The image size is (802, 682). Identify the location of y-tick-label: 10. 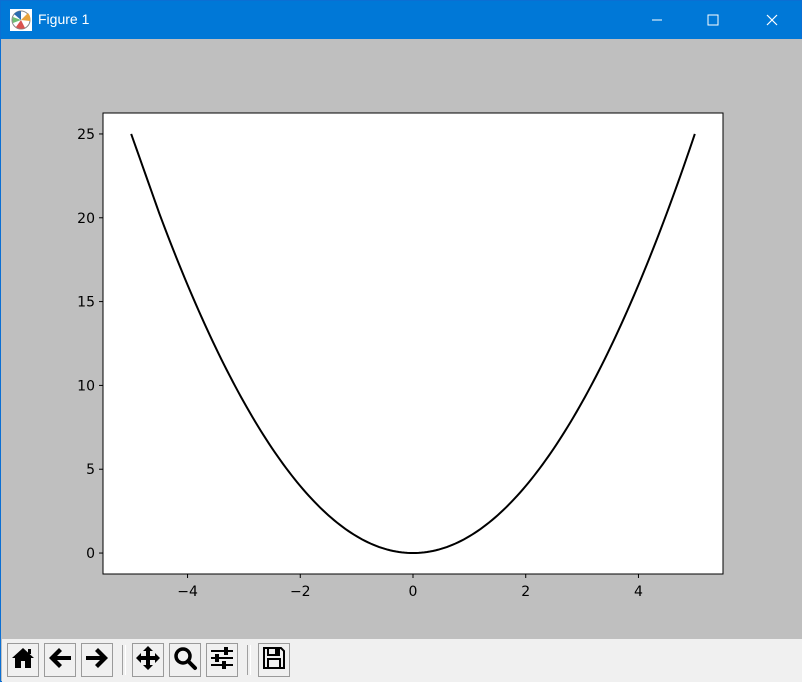
(86, 386).